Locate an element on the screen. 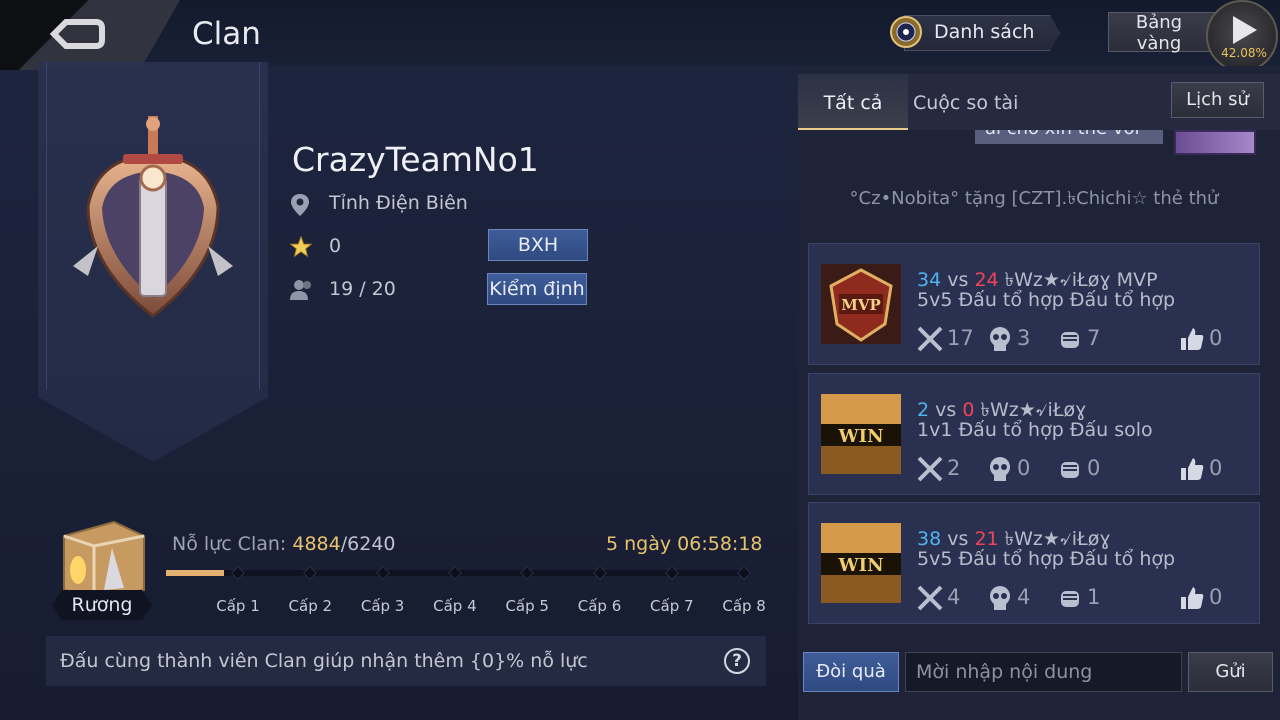 The height and width of the screenshot is (720, 1280). clan-location-row: Tỉnh Điện Biên is located at coordinates (420, 205).